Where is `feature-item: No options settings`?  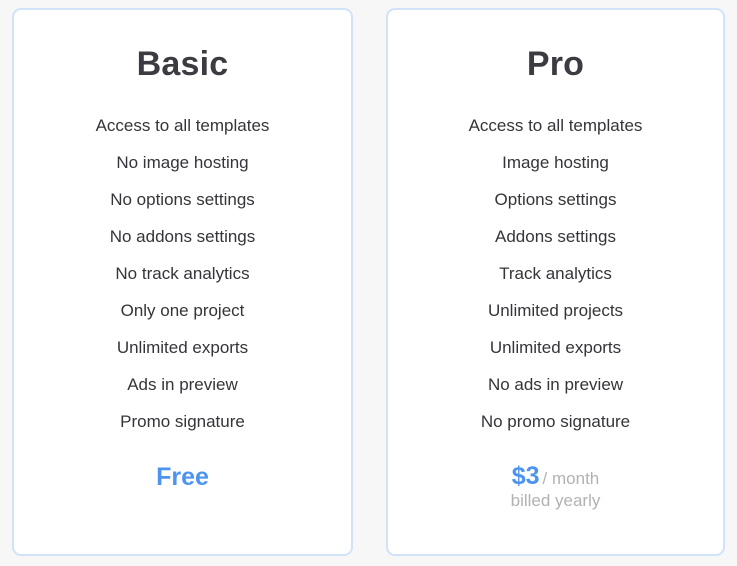
feature-item: No options settings is located at coordinates (182, 200).